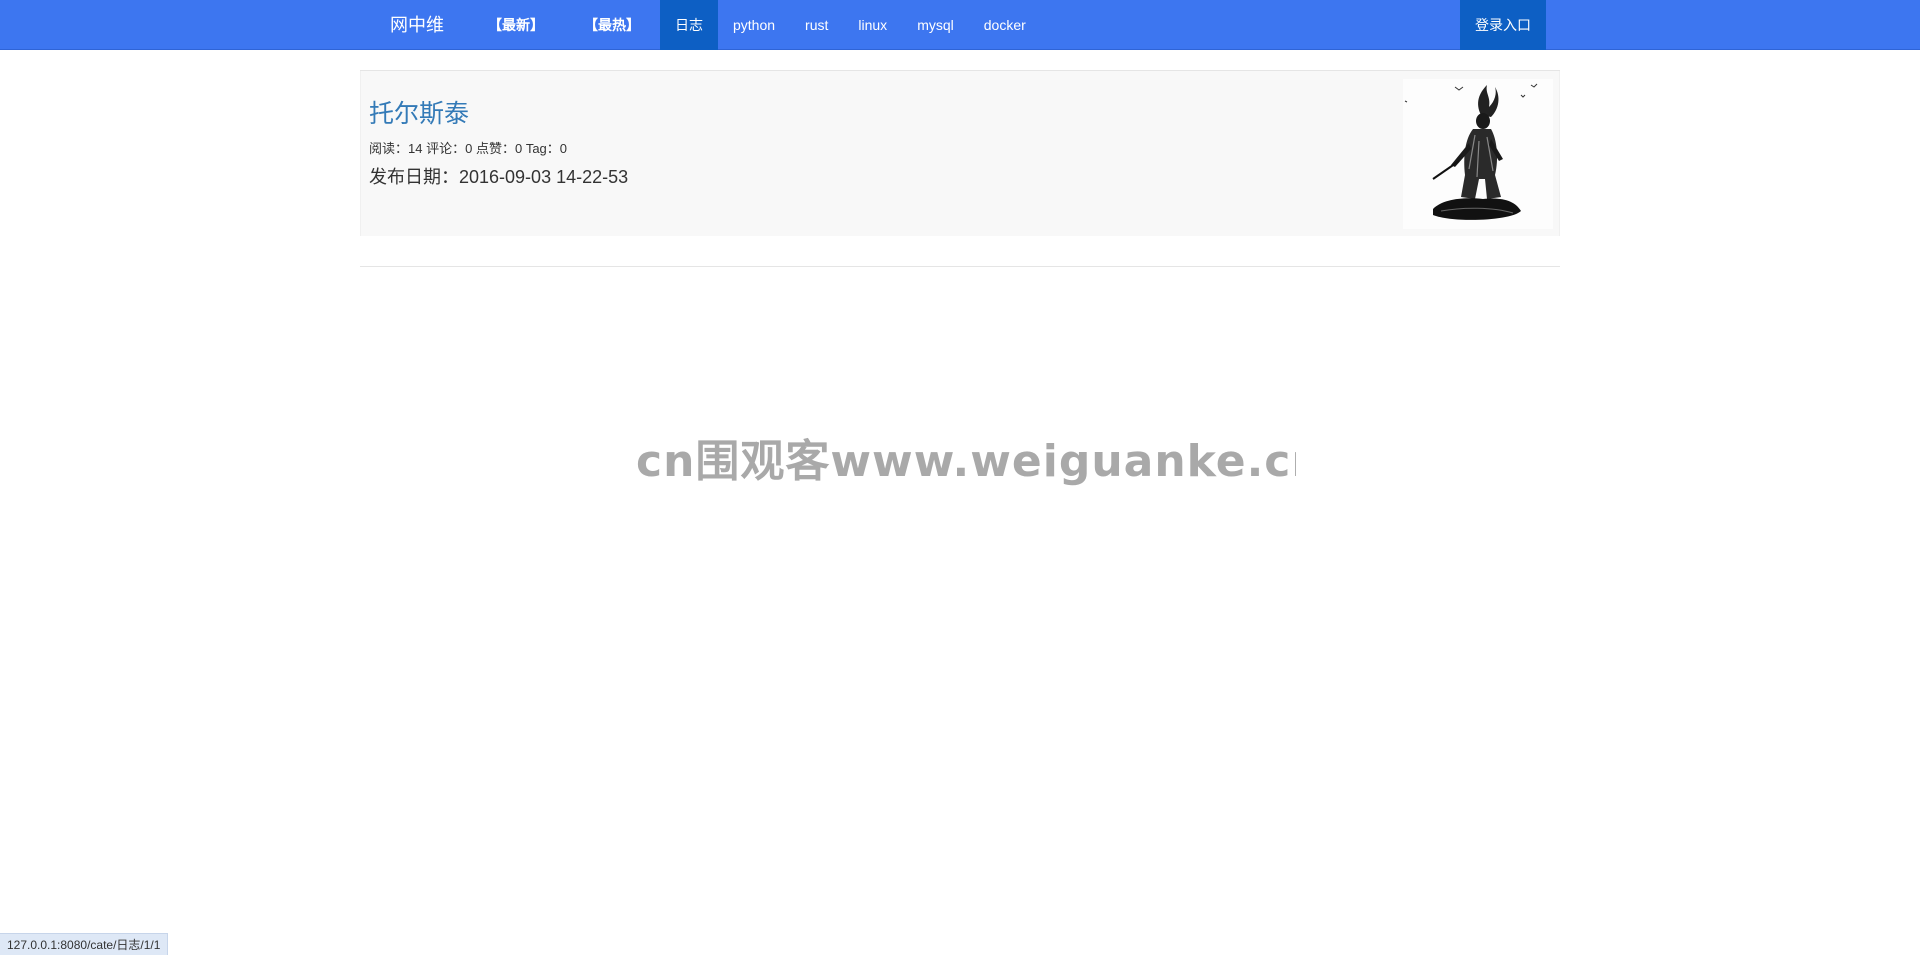 The image size is (1920, 956). Describe the element at coordinates (689, 25) in the screenshot. I see `nav-item-journal: 日志` at that location.